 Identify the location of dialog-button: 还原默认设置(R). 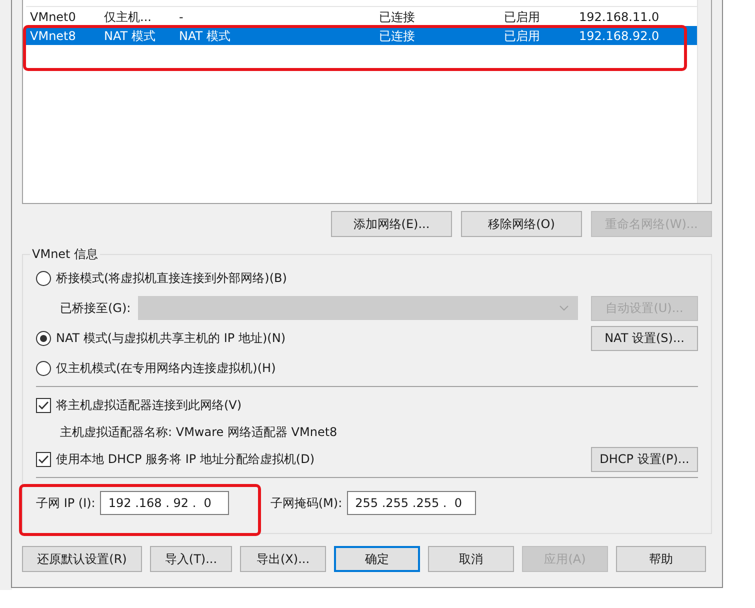
(82, 559).